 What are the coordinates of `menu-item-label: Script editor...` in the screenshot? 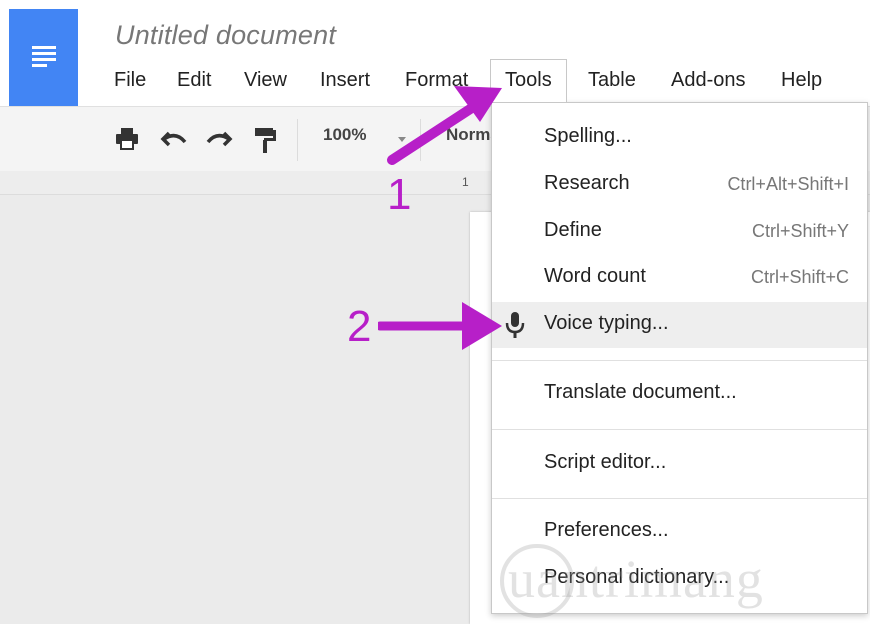 It's located at (605, 462).